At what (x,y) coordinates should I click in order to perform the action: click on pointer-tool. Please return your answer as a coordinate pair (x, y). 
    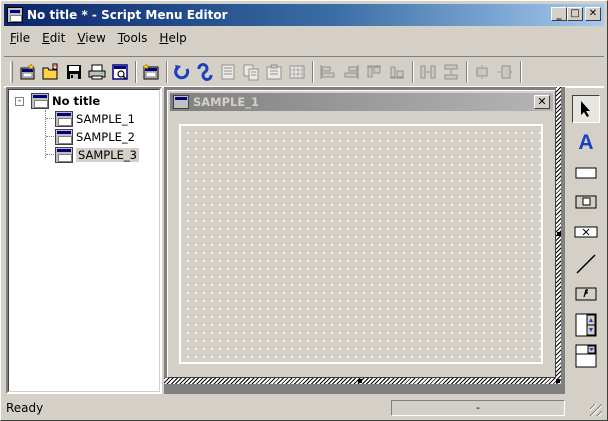
    Looking at the image, I should click on (586, 109).